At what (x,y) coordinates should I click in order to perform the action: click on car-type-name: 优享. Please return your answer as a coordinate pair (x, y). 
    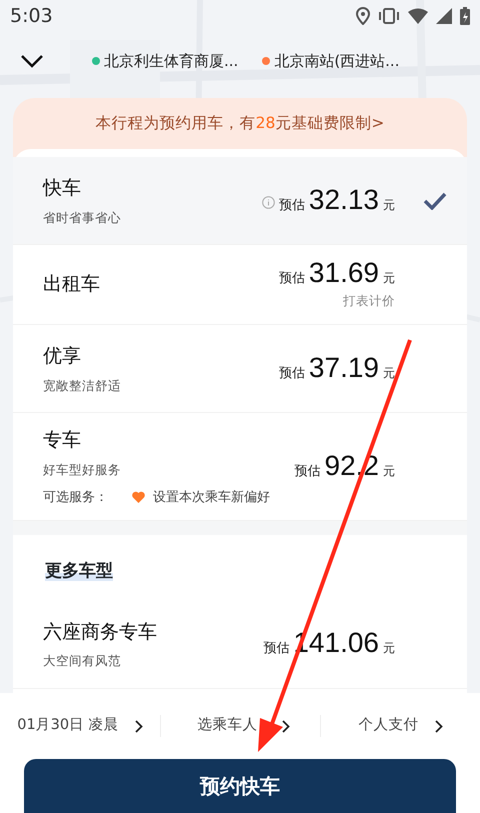
    Looking at the image, I should click on (62, 356).